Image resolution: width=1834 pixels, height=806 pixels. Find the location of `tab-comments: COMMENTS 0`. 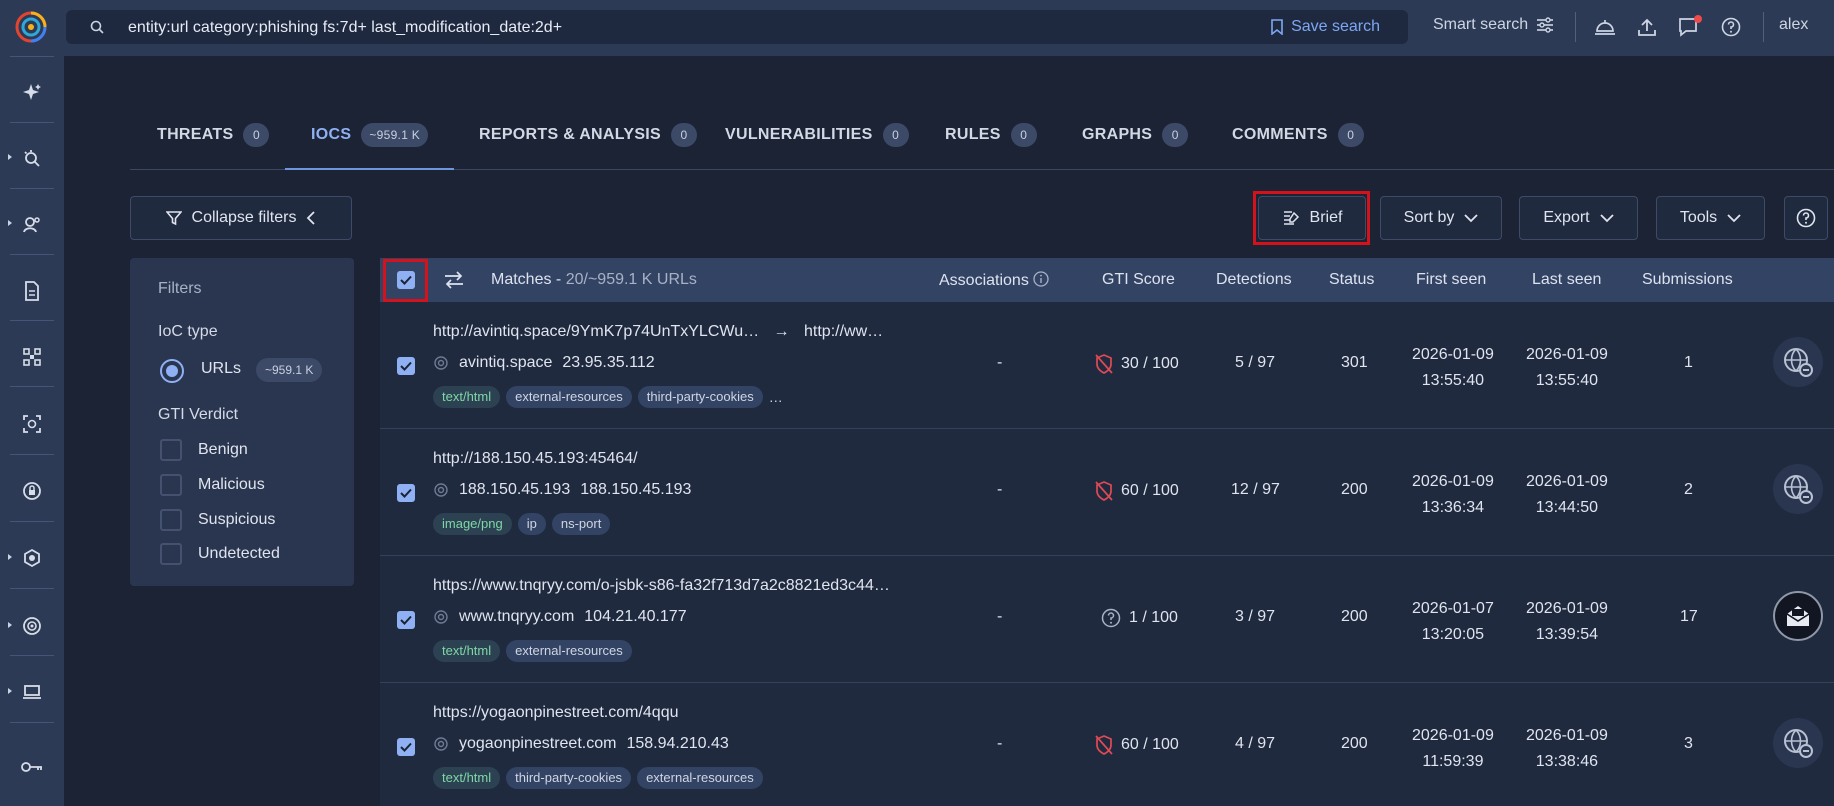

tab-comments: COMMENTS 0 is located at coordinates (1298, 146).